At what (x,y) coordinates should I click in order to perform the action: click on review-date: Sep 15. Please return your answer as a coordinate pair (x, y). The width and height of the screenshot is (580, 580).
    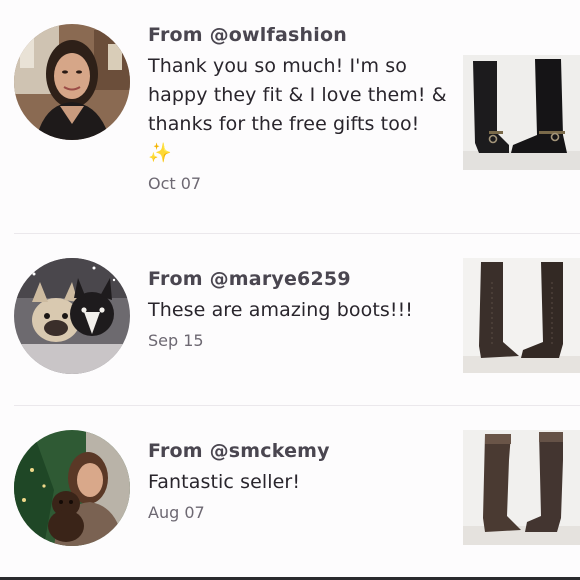
    Looking at the image, I should click on (176, 340).